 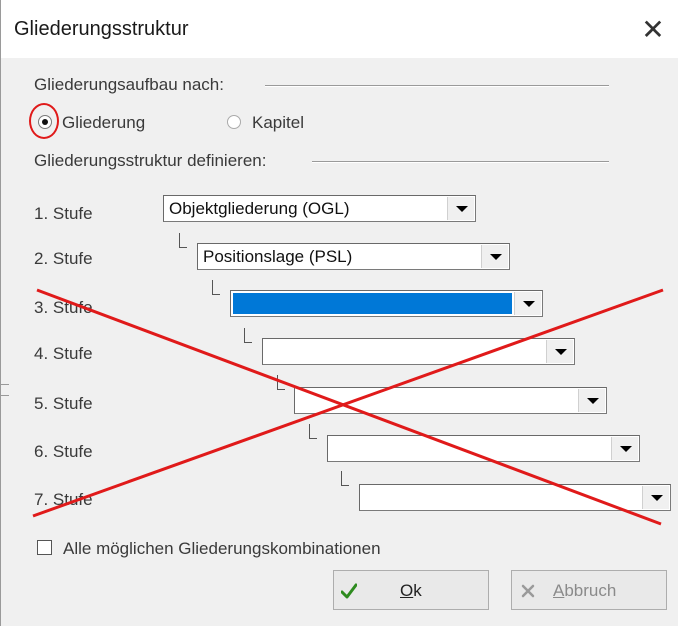 What do you see at coordinates (216, 287) in the screenshot?
I see `level-3-connector` at bounding box center [216, 287].